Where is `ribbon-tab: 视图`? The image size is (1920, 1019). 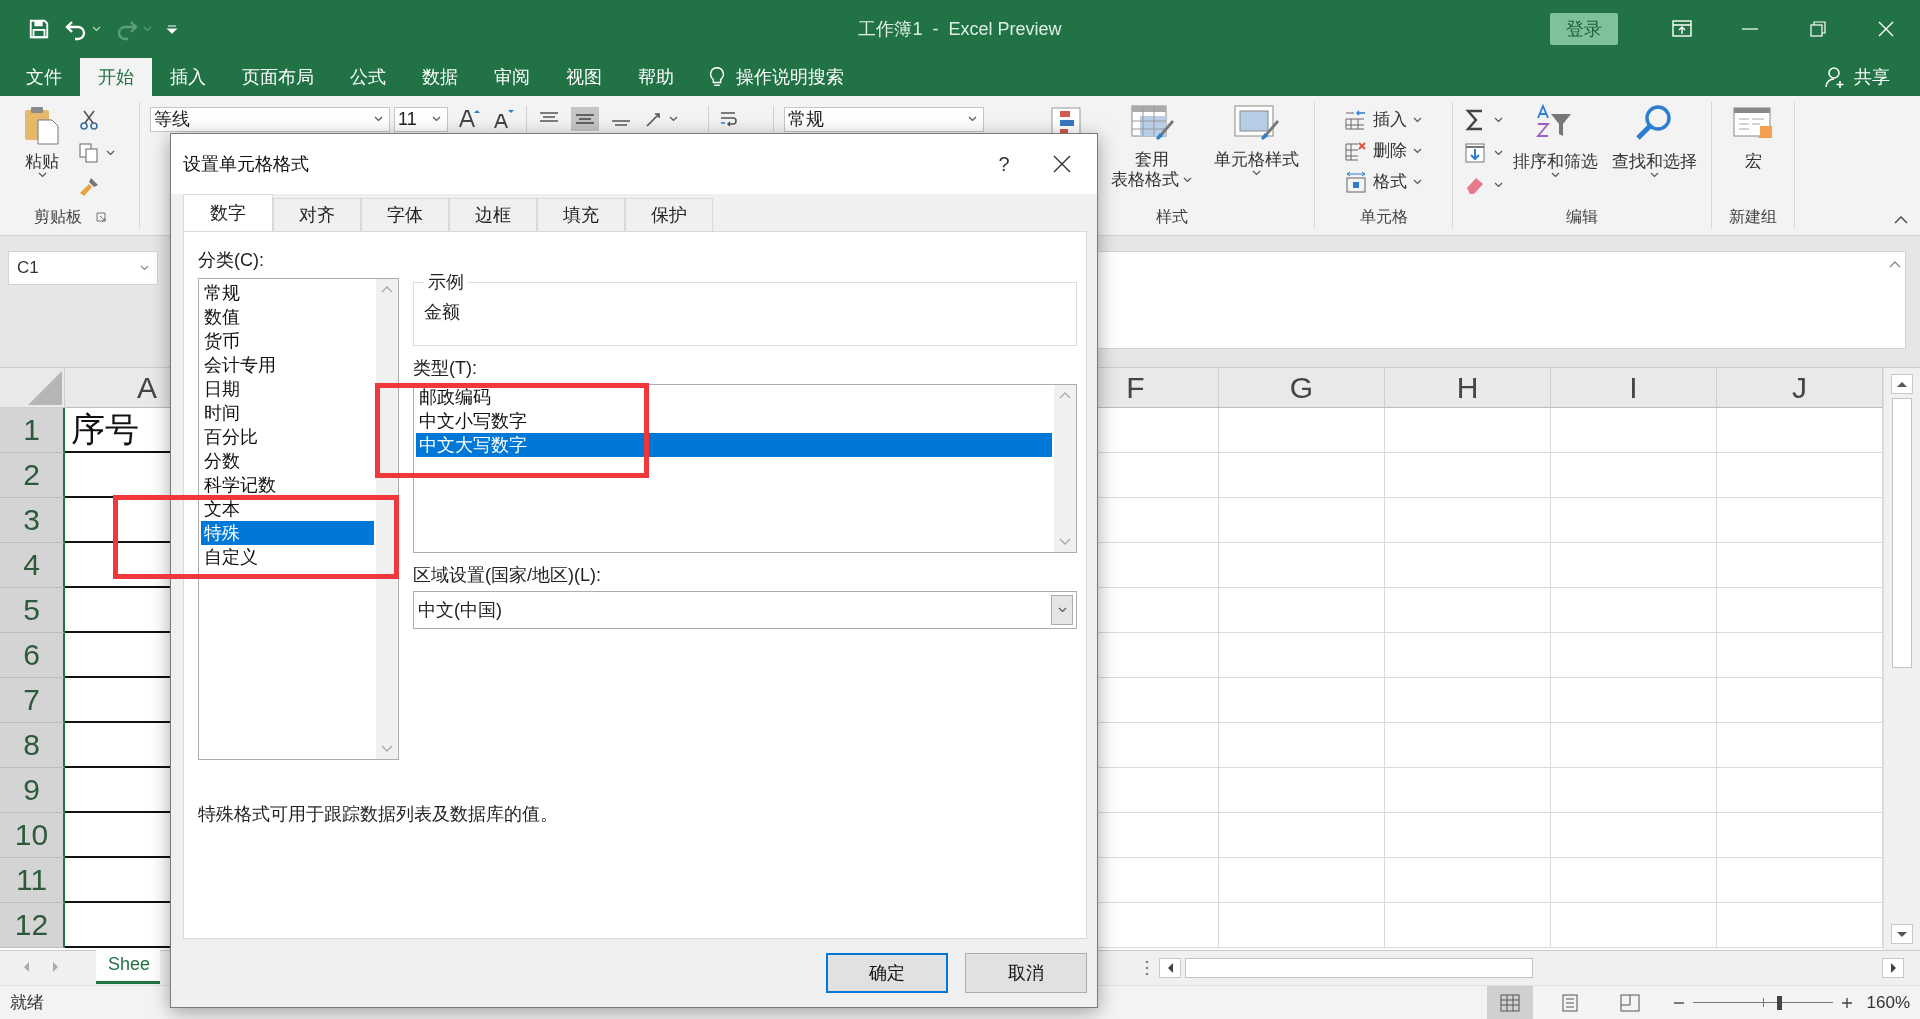 ribbon-tab: 视图 is located at coordinates (584, 77).